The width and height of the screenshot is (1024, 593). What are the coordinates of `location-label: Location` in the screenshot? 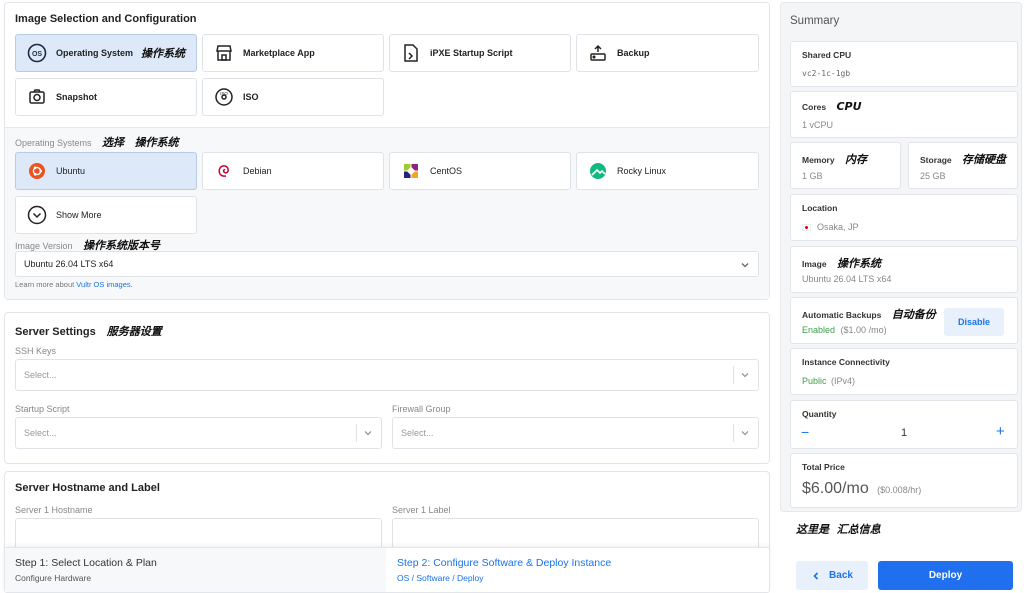 It's located at (820, 208).